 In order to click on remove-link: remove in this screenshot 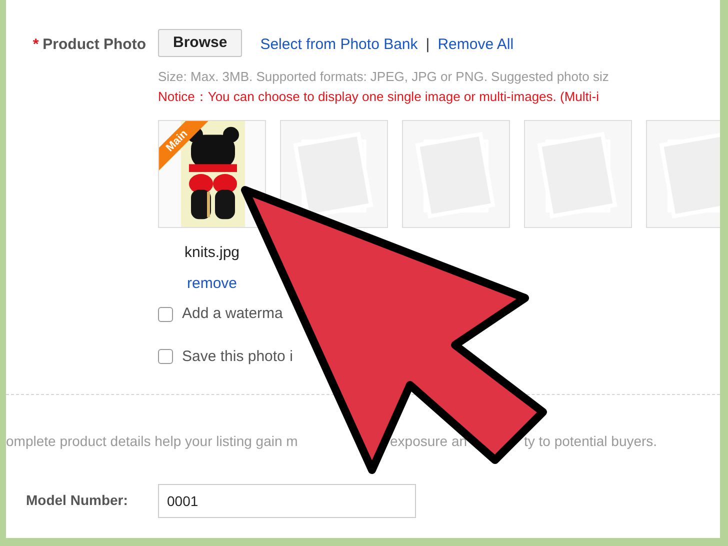, I will do `click(212, 283)`.